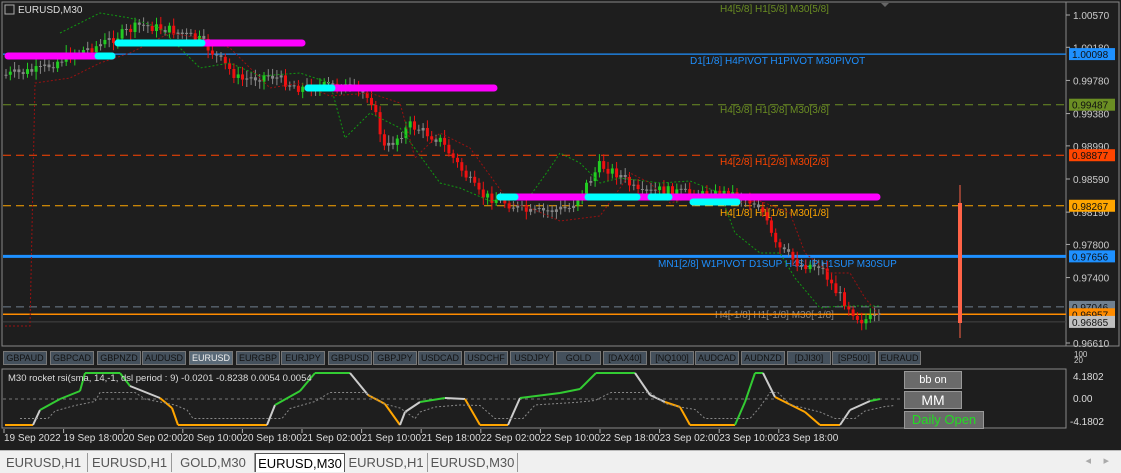 The width and height of the screenshot is (1121, 473). I want to click on symbol-button-eurusd: EURUSD, so click(211, 358).